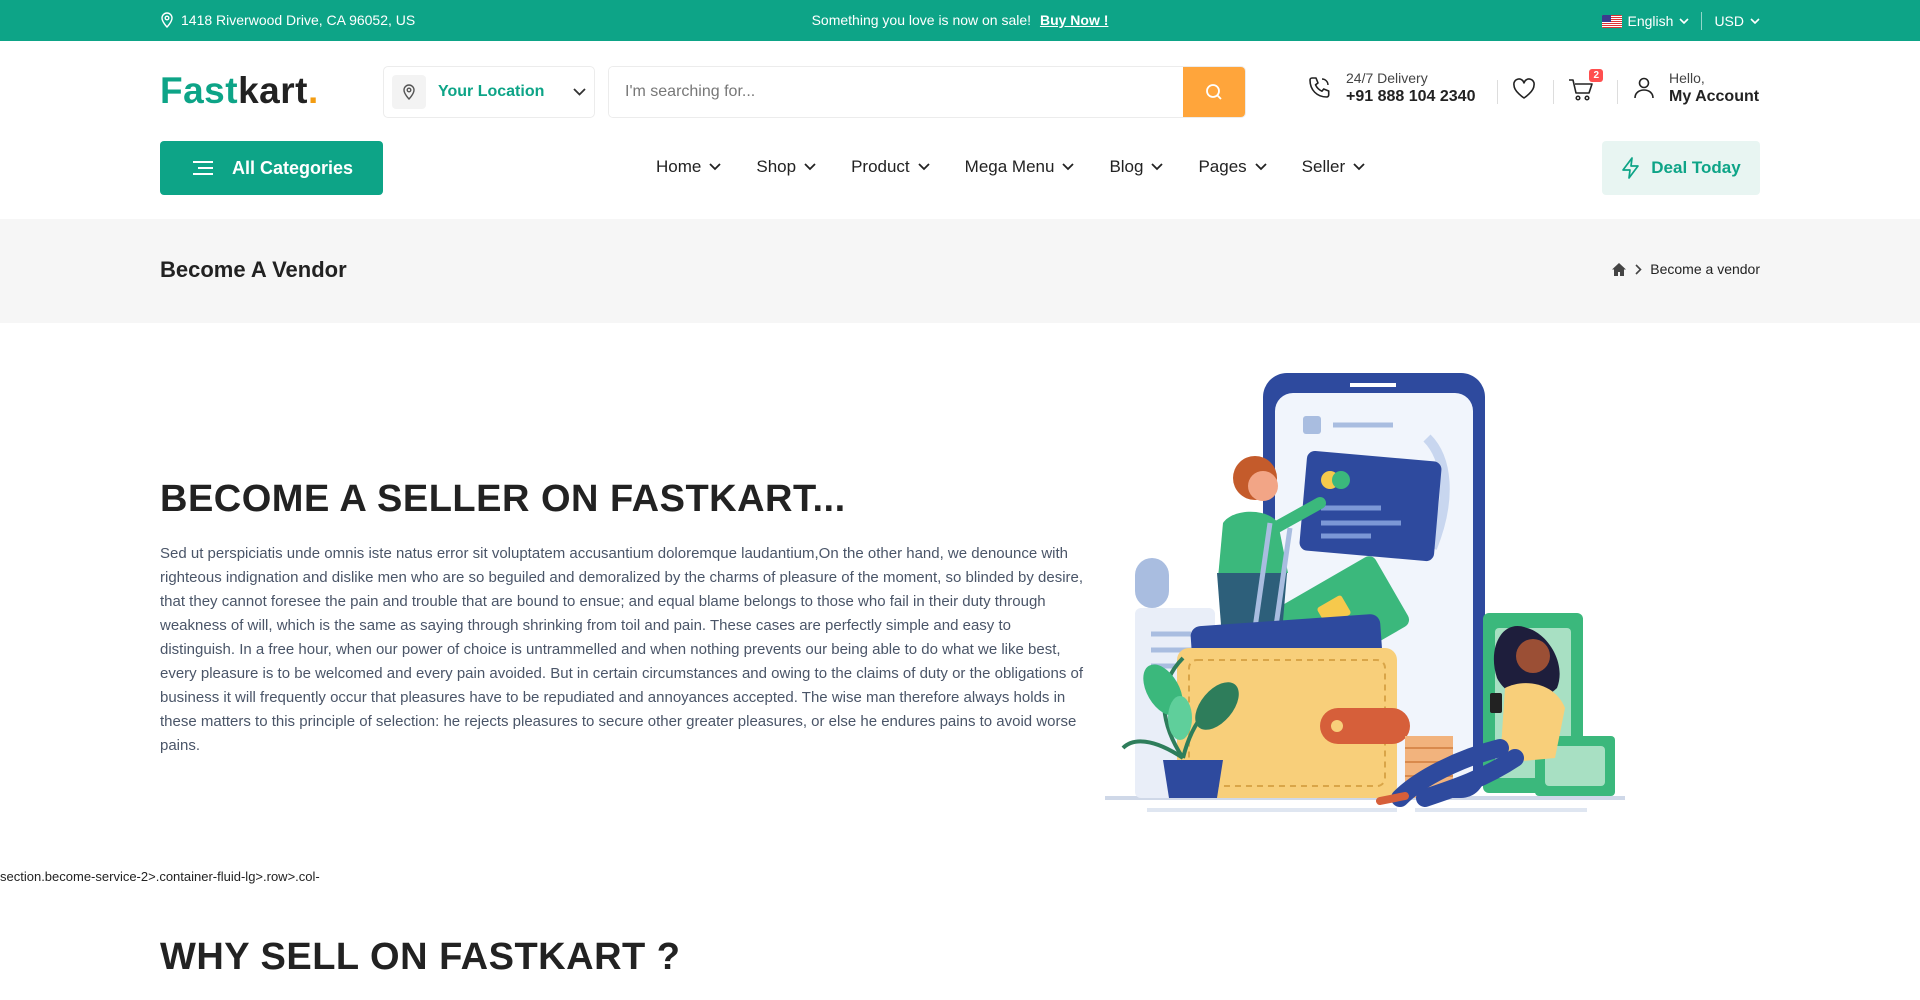  I want to click on language-label: English, so click(1650, 21).